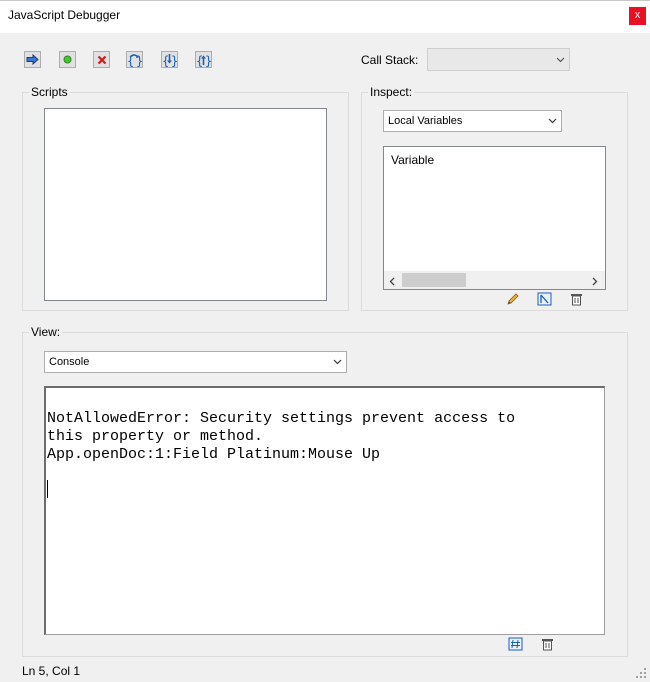  I want to click on scripts-label: Scripts, so click(49, 92).